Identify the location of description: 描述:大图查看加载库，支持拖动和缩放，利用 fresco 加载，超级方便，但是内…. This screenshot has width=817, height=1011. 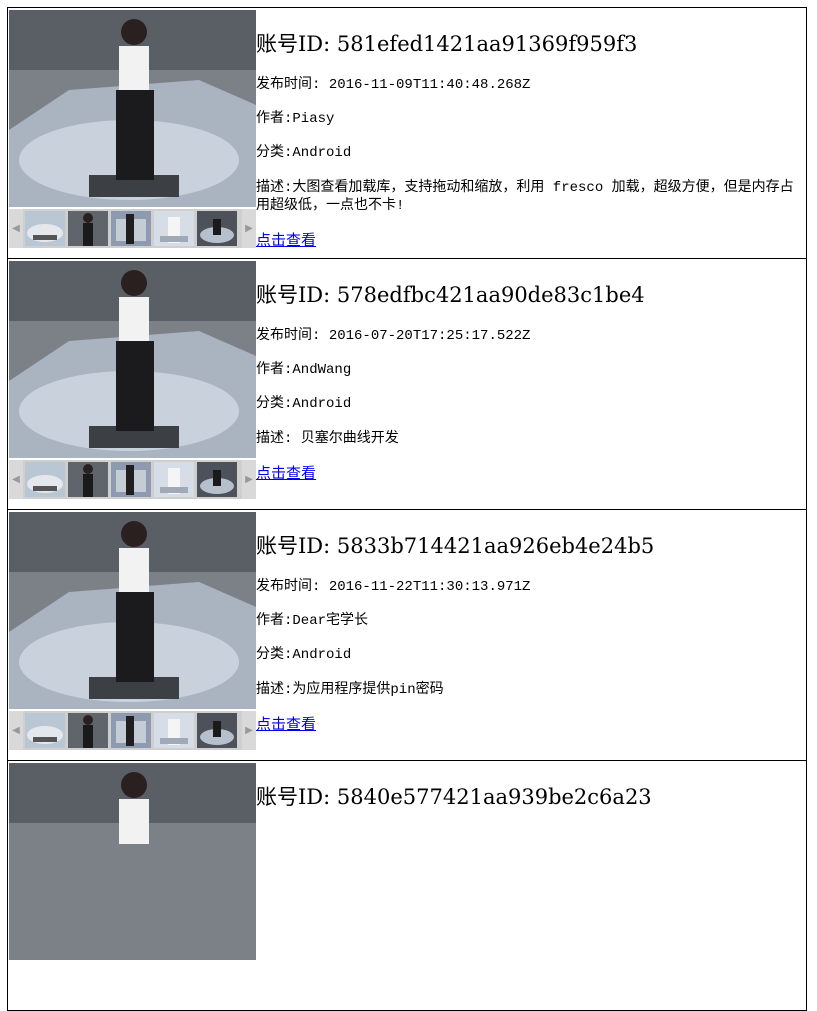
(525, 197).